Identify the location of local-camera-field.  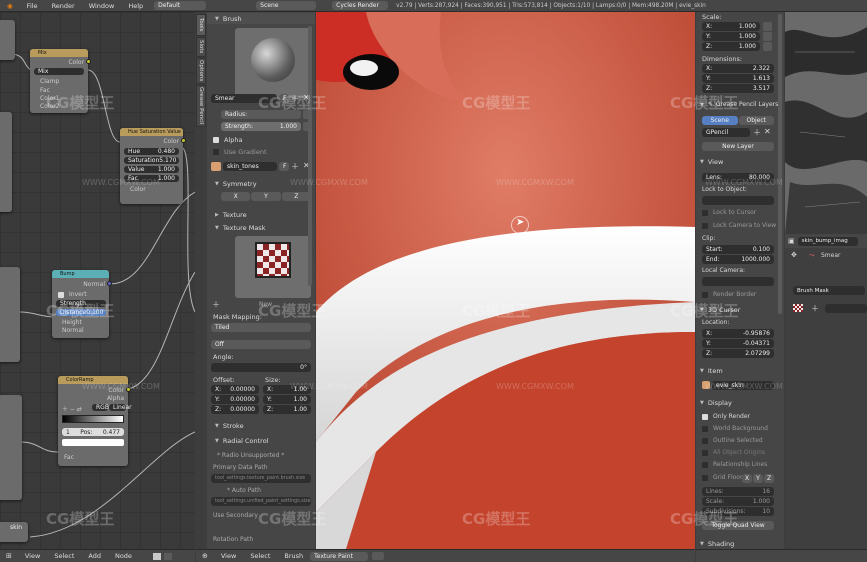
(738, 281).